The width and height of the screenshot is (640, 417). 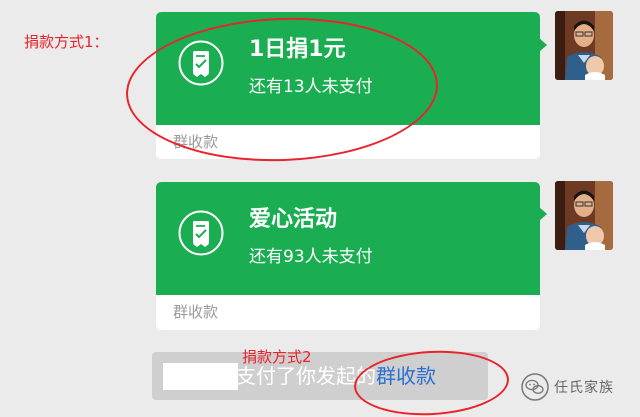 What do you see at coordinates (584, 388) in the screenshot?
I see `watermark-text: 任氏家族` at bounding box center [584, 388].